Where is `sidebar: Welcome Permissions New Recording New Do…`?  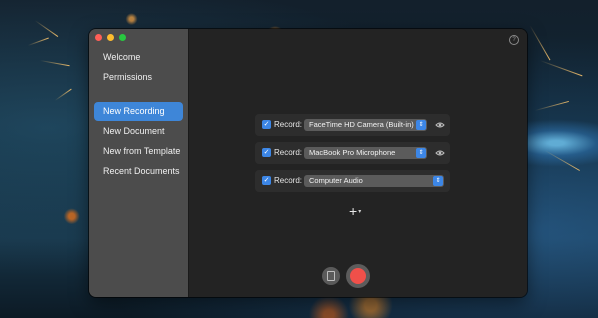 sidebar: Welcome Permissions New Recording New Do… is located at coordinates (139, 163).